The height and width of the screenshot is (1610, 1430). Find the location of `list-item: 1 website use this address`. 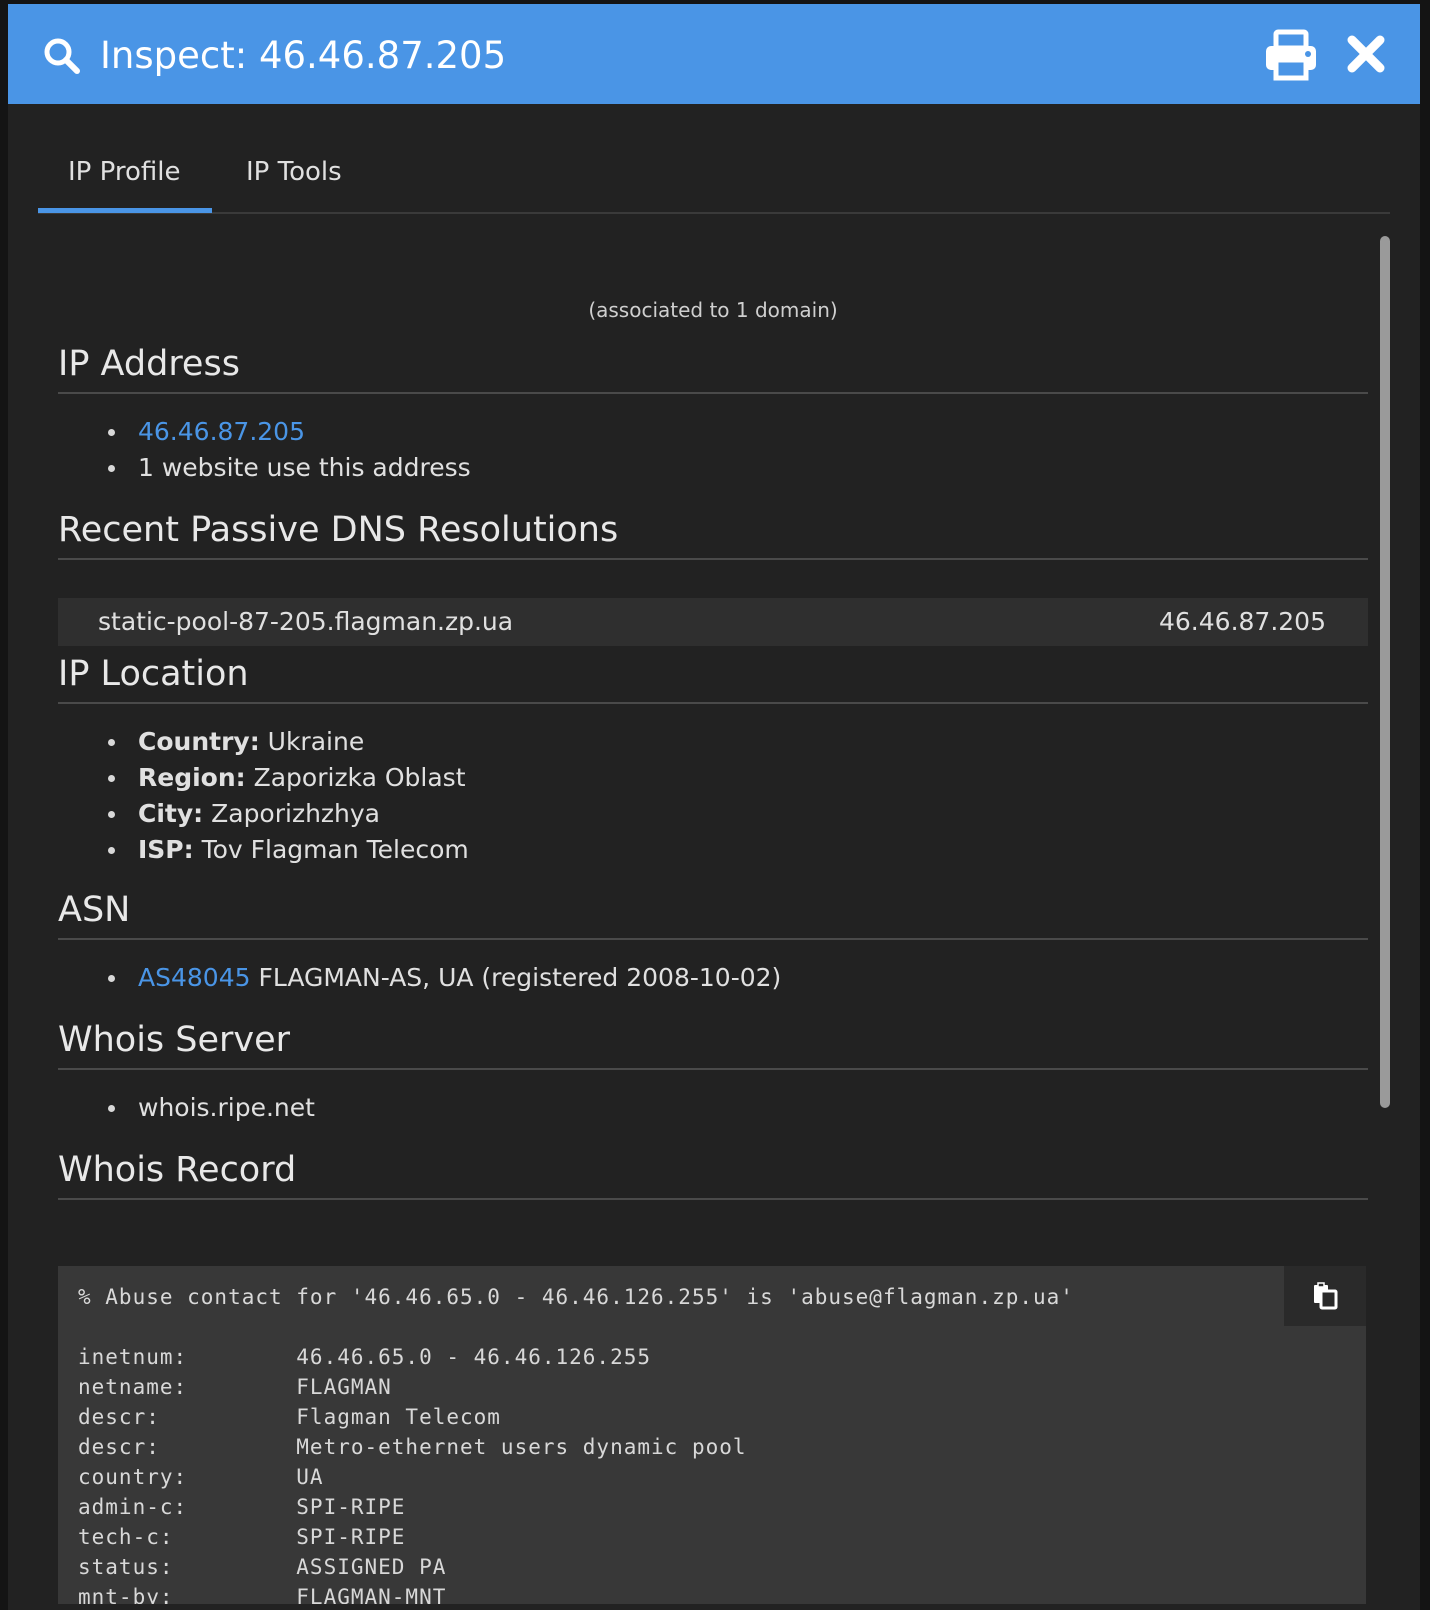

list-item: 1 website use this address is located at coordinates (289, 468).